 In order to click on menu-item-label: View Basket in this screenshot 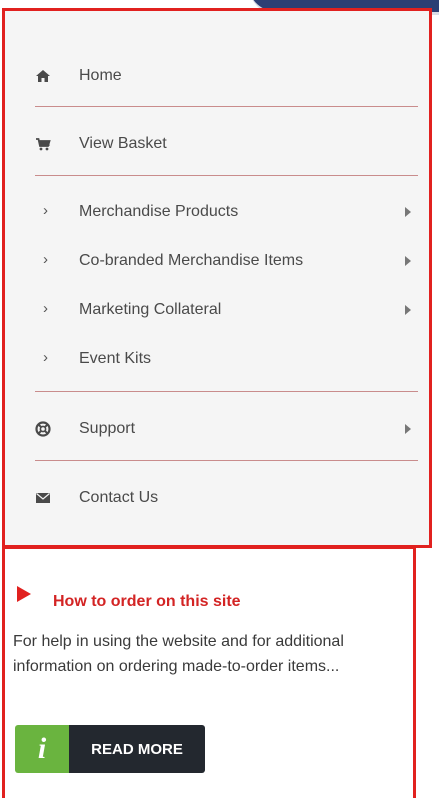, I will do `click(123, 143)`.